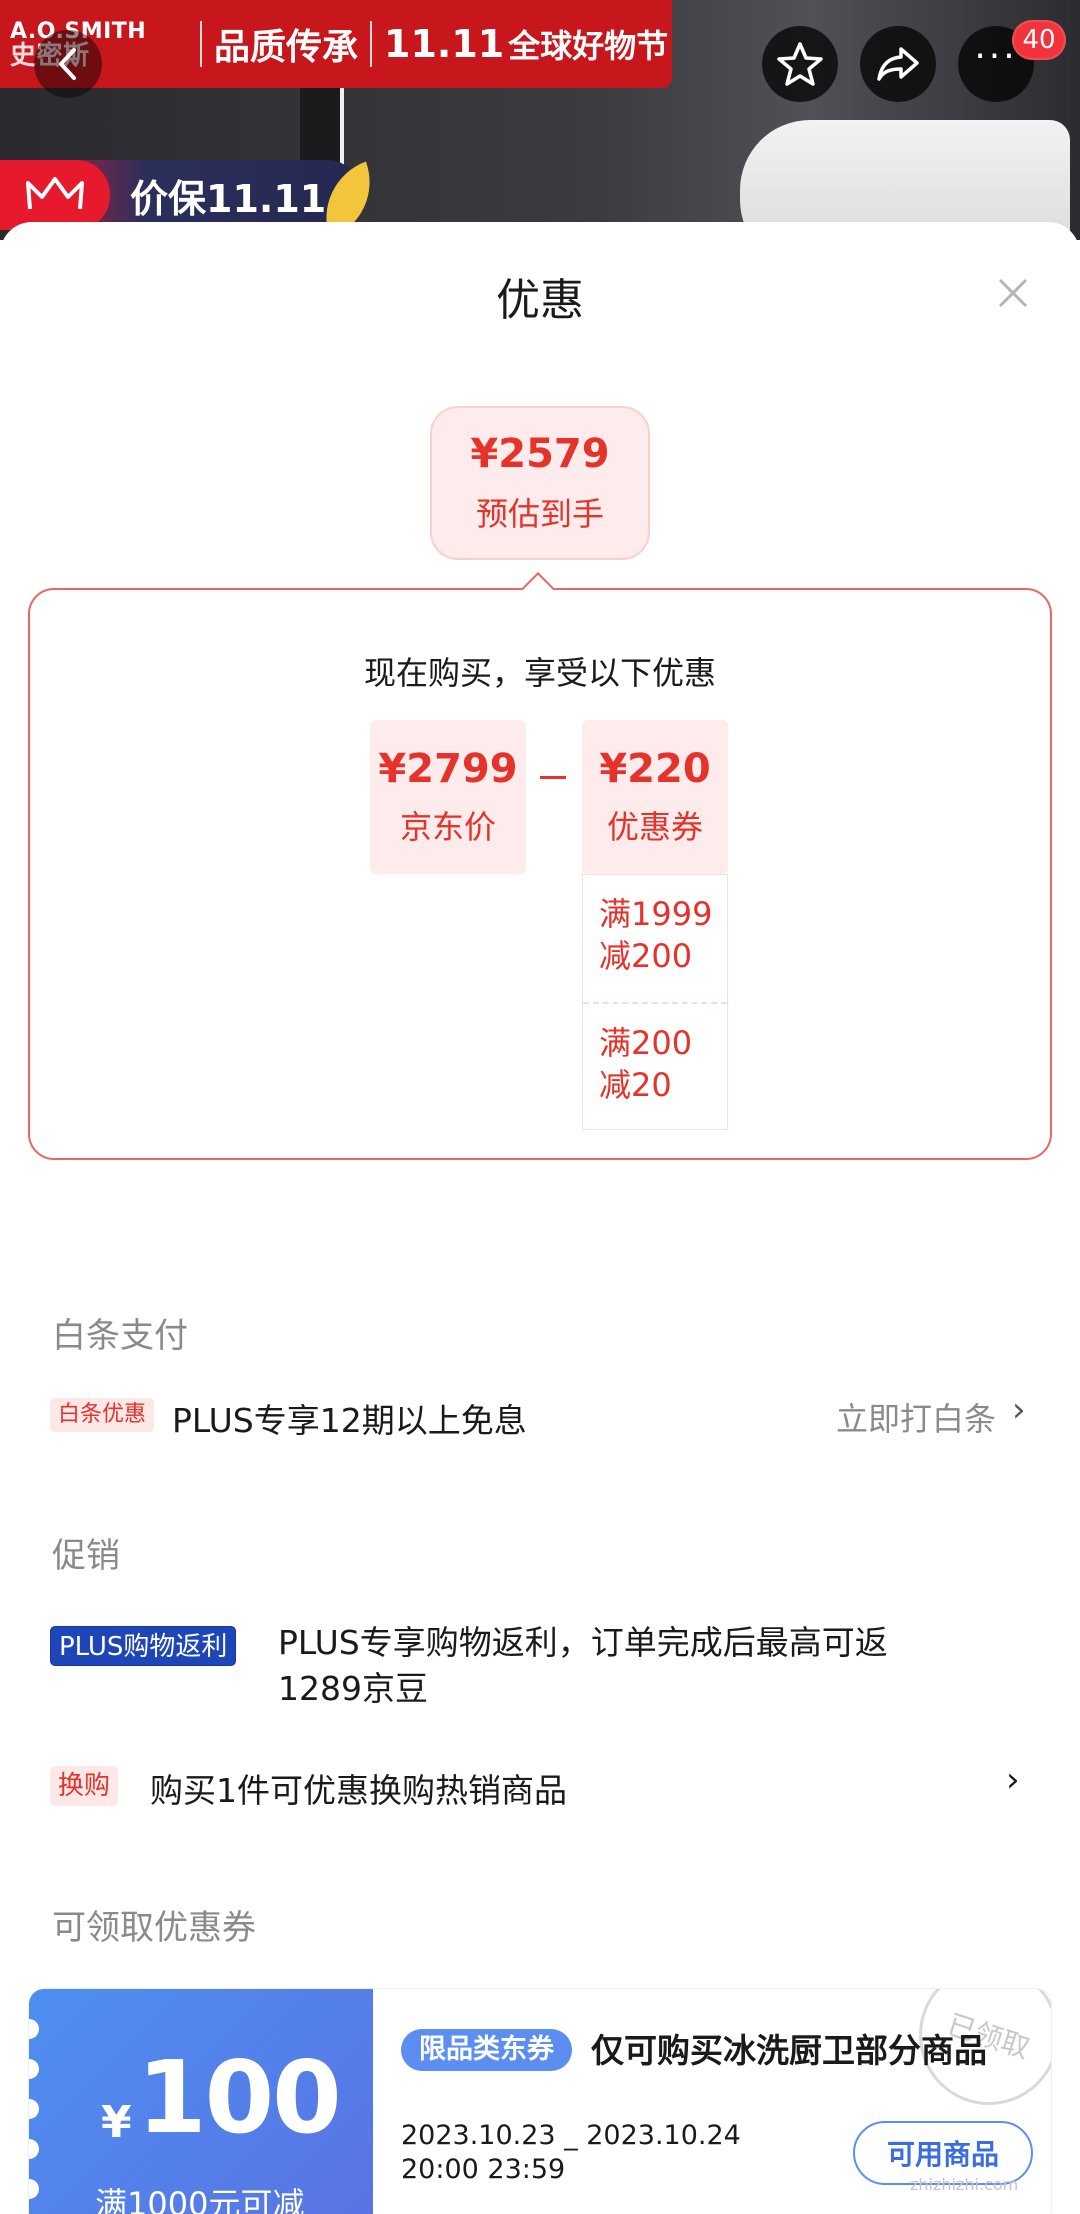 The image size is (1080, 2214). What do you see at coordinates (486, 2050) in the screenshot?
I see `coupon-limit-tag: 限品类东券` at bounding box center [486, 2050].